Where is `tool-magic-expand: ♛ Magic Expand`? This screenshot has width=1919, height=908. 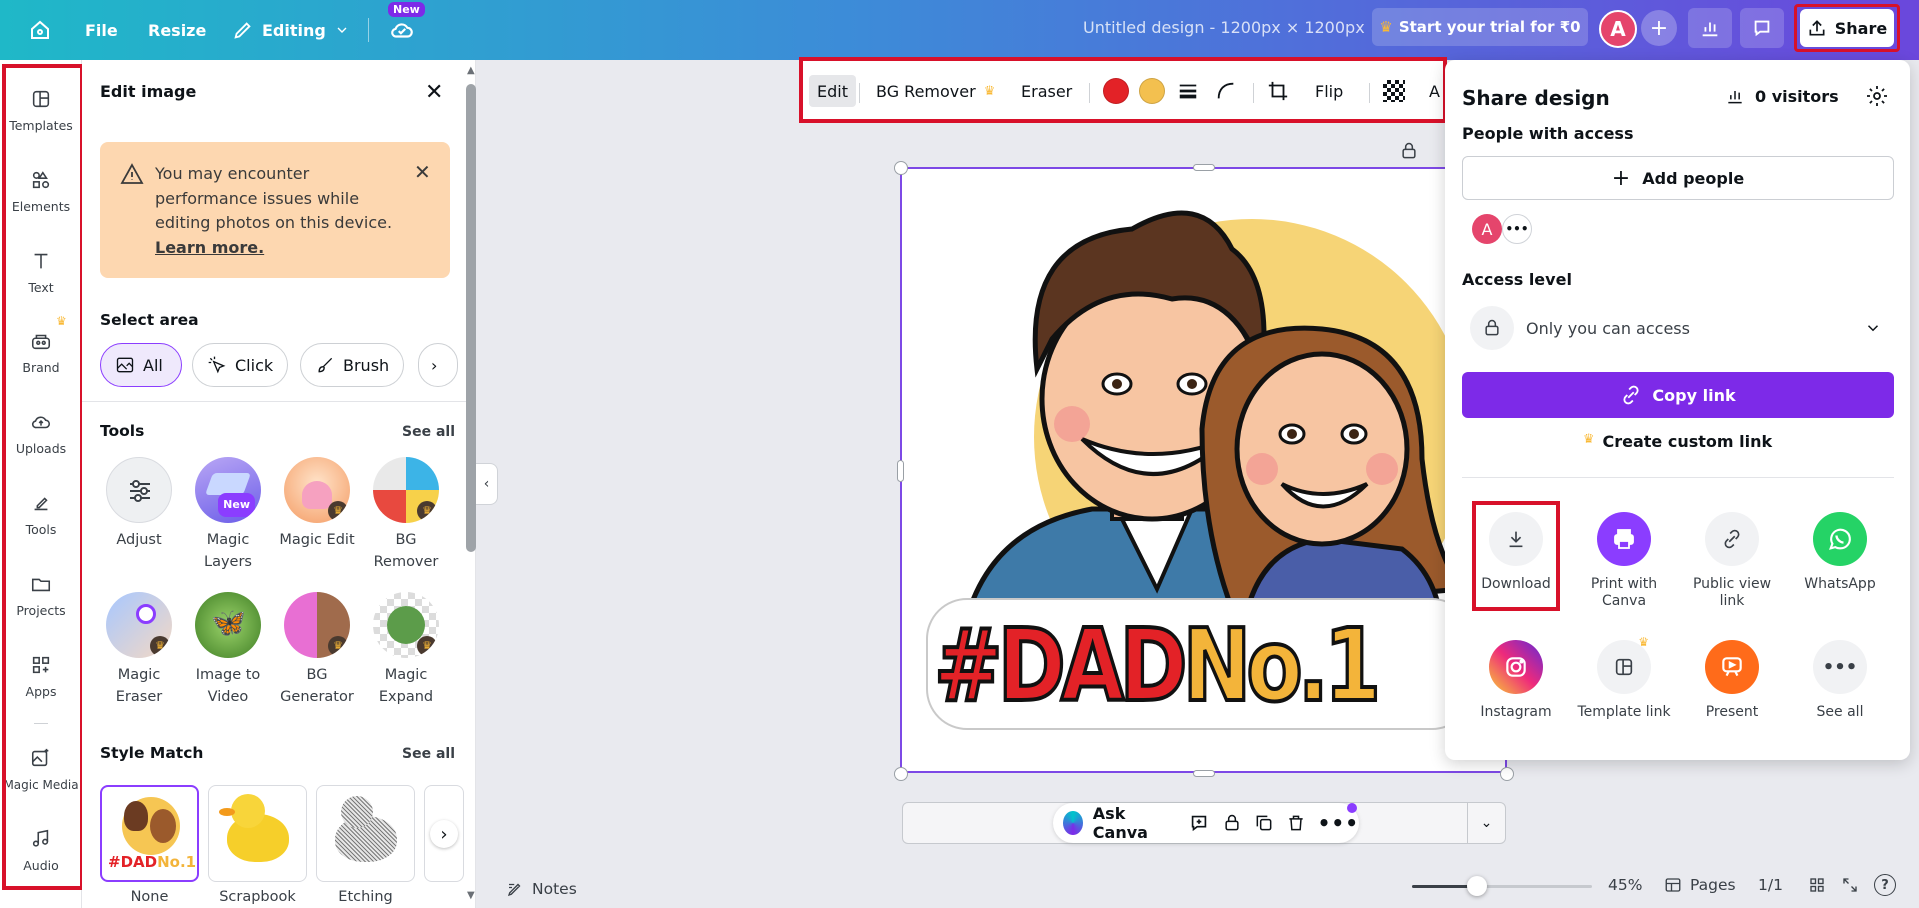 tool-magic-expand: ♛ Magic Expand is located at coordinates (406, 650).